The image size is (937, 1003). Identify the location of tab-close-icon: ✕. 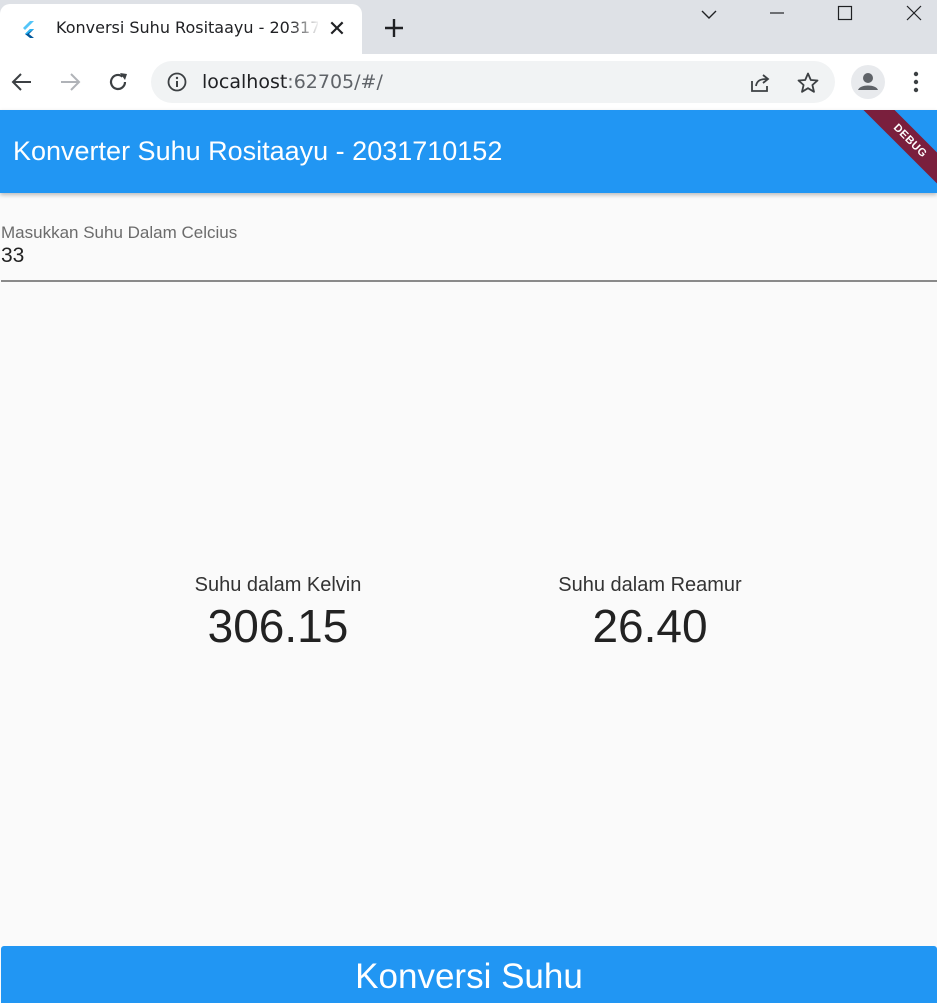
(337, 29).